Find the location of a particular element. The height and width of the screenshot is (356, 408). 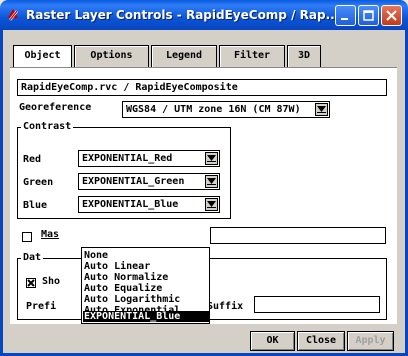

blue-contrast-select: EXPONENTIAL_Blue is located at coordinates (149, 204).